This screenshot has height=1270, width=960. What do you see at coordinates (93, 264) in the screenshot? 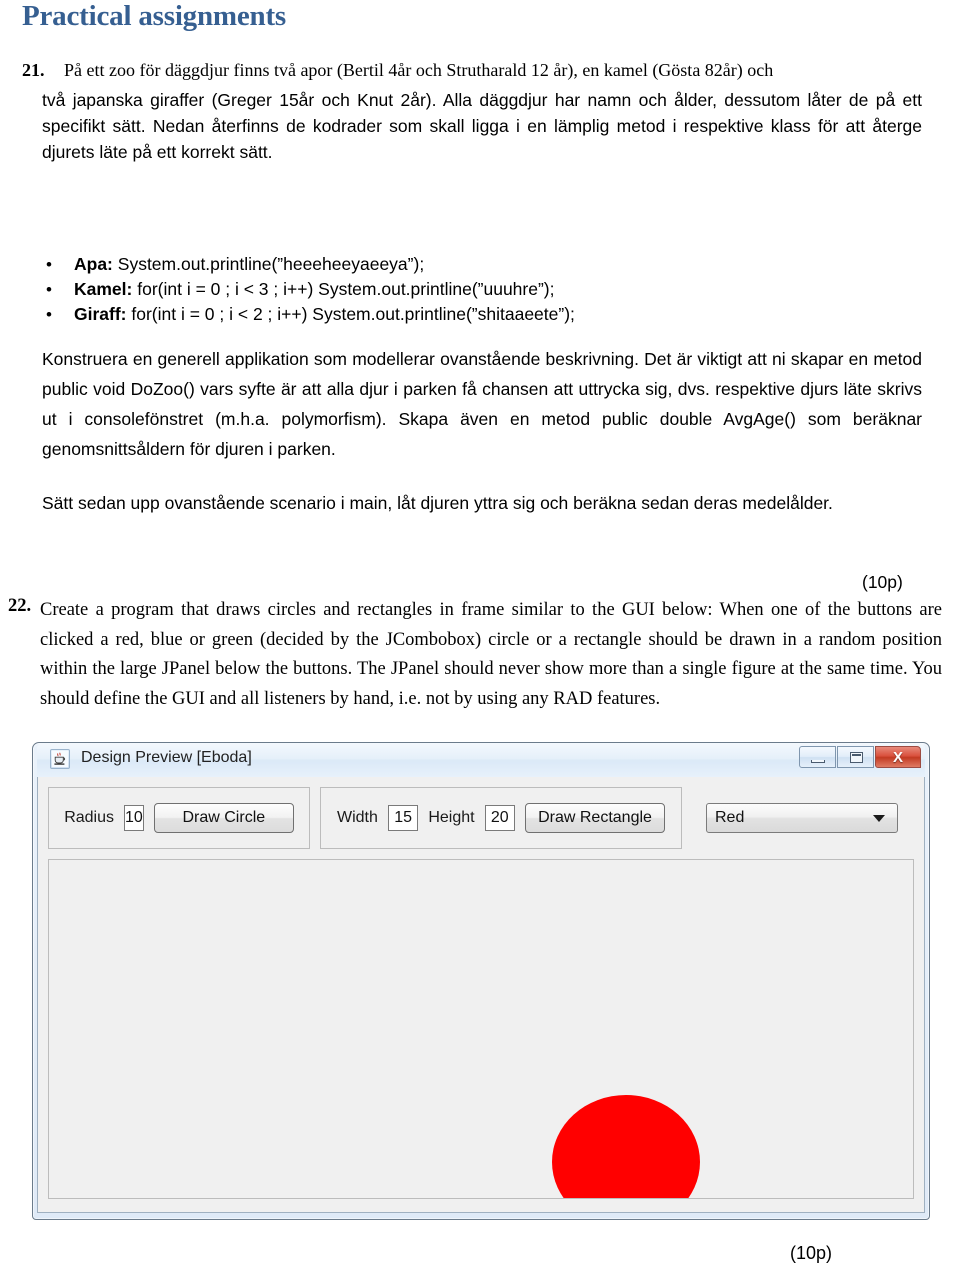
I see `list-item-label: Apa:` at bounding box center [93, 264].